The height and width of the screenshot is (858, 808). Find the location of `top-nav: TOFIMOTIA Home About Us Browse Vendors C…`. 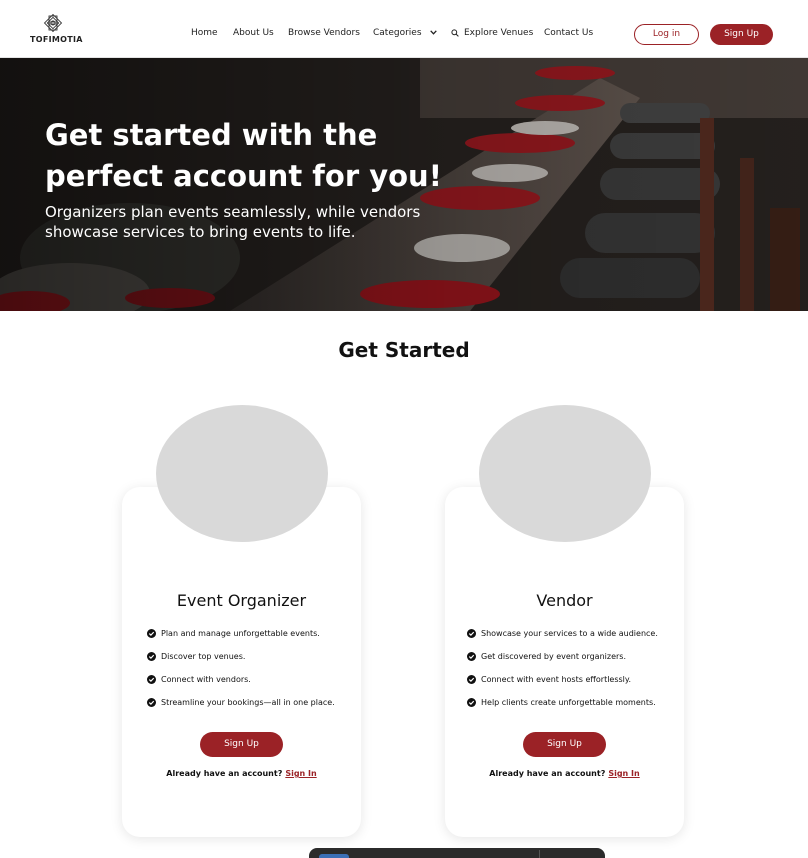

top-nav: TOFIMOTIA Home About Us Browse Vendors C… is located at coordinates (404, 29).